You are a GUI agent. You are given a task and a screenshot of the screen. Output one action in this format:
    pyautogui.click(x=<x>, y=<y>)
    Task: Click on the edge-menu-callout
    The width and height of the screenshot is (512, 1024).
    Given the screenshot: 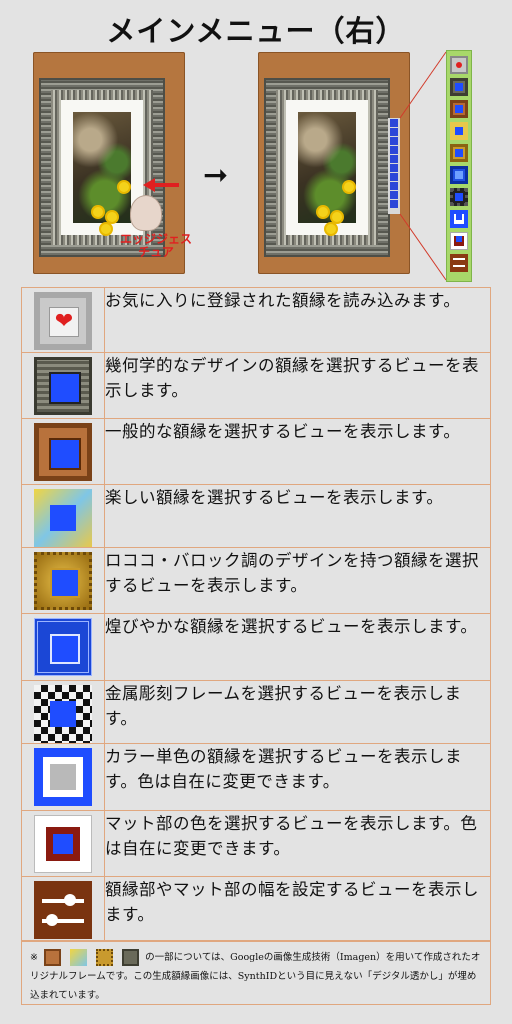 What is the action you would take?
    pyautogui.click(x=459, y=166)
    